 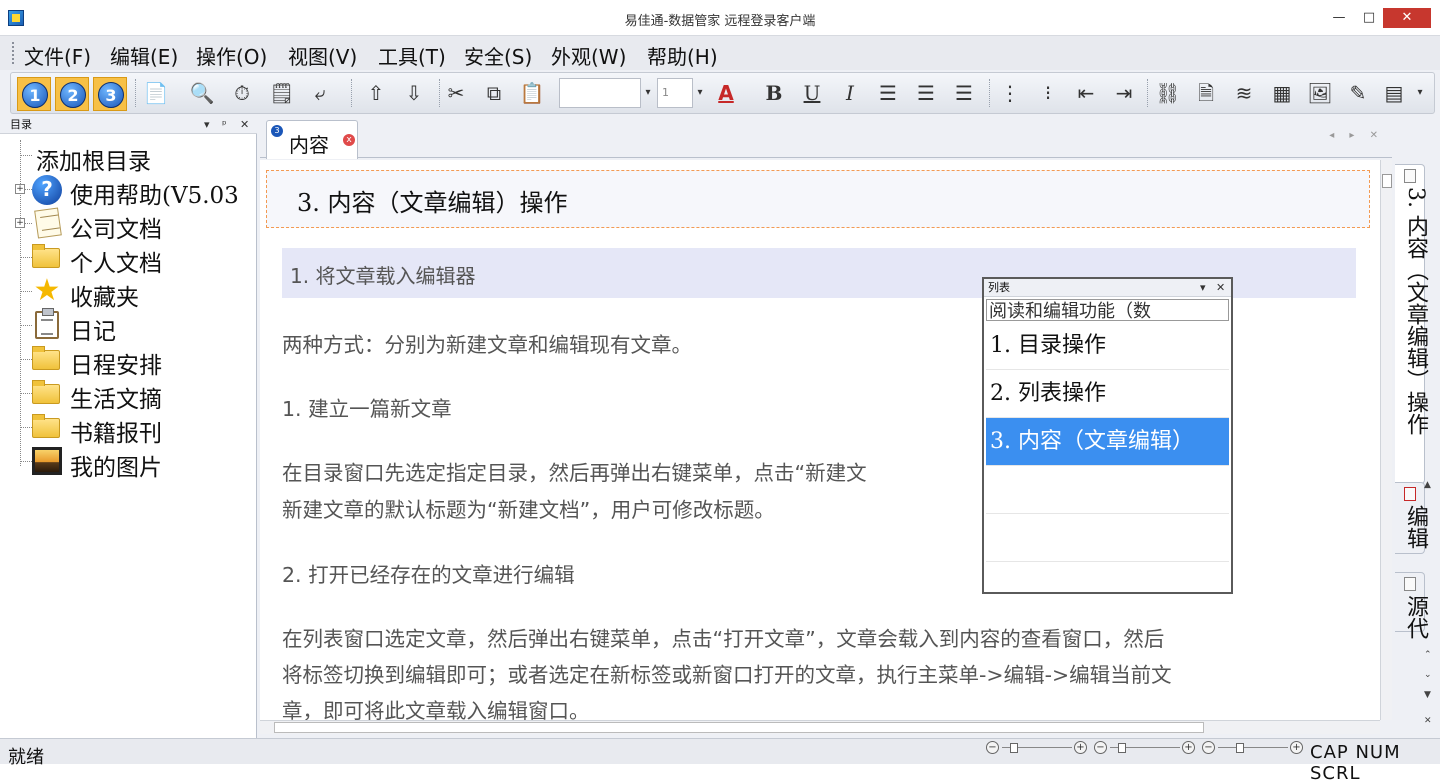 What do you see at coordinates (34, 94) in the screenshot?
I see `level-1-button: 1` at bounding box center [34, 94].